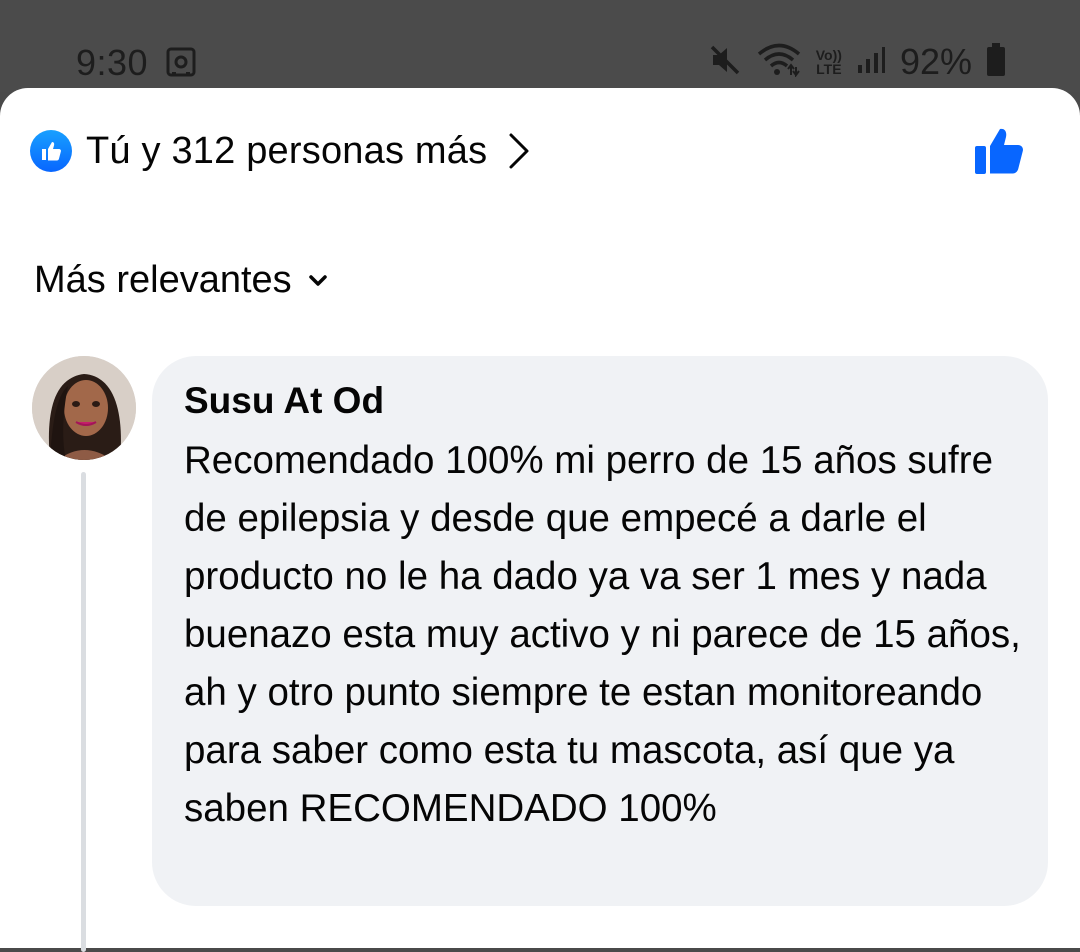 Image resolution: width=1080 pixels, height=952 pixels. I want to click on chevron-down-icon, so click(318, 283).